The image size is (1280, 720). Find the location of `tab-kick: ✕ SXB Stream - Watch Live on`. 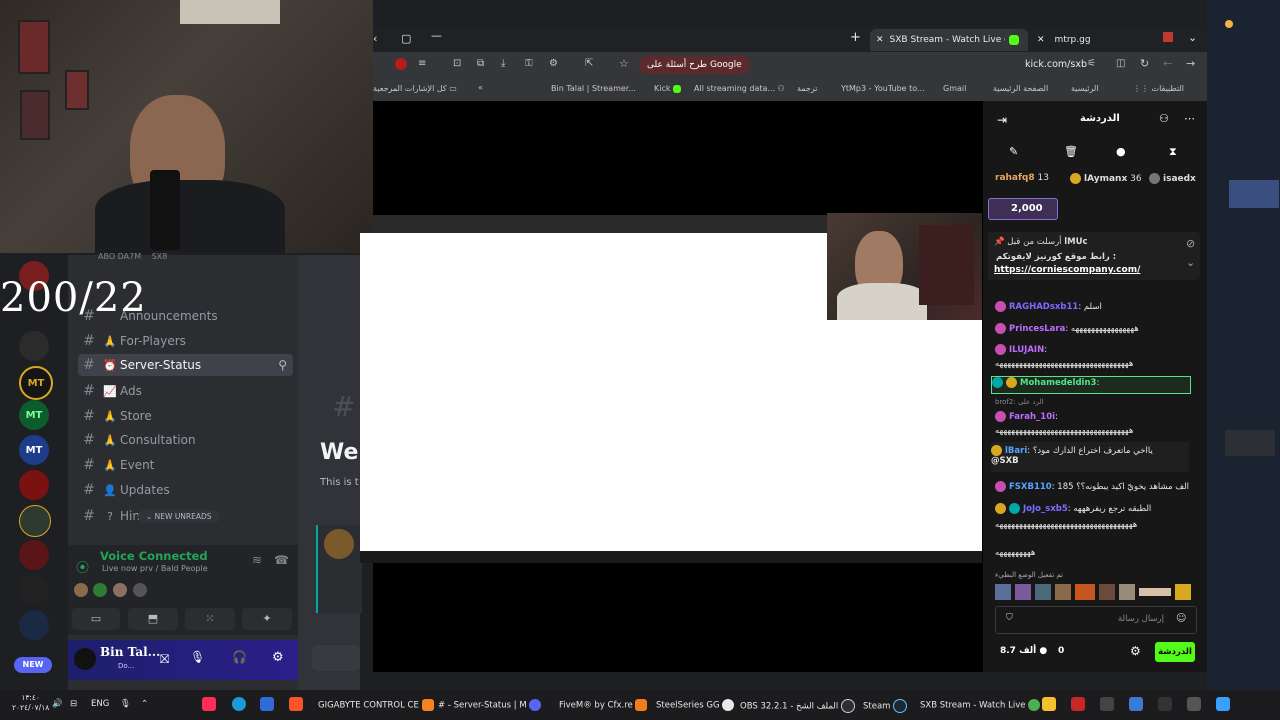

tab-kick: ✕ SXB Stream - Watch Live on is located at coordinates (949, 40).